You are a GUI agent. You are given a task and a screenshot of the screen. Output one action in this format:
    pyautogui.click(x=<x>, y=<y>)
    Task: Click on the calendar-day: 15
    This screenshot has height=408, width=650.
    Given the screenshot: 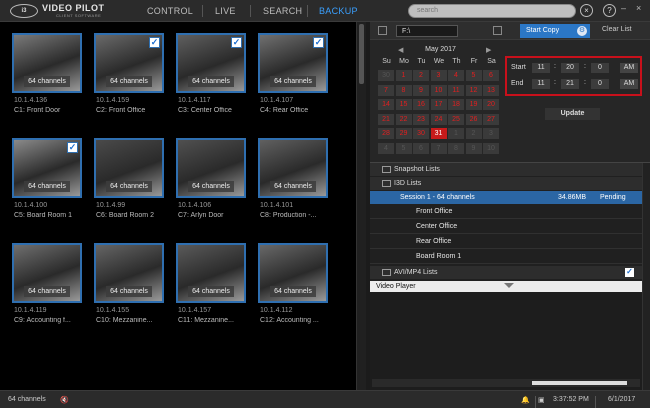 What is the action you would take?
    pyautogui.click(x=403, y=104)
    